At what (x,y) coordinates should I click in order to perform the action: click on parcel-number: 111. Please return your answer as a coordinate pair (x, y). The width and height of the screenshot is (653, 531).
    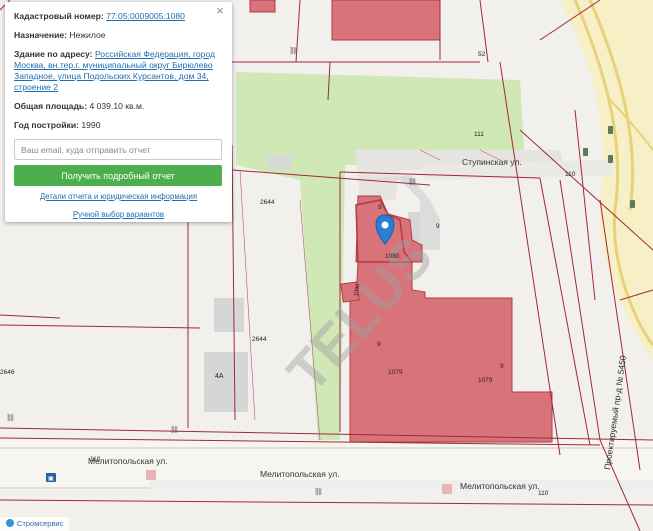
    Looking at the image, I should click on (479, 134).